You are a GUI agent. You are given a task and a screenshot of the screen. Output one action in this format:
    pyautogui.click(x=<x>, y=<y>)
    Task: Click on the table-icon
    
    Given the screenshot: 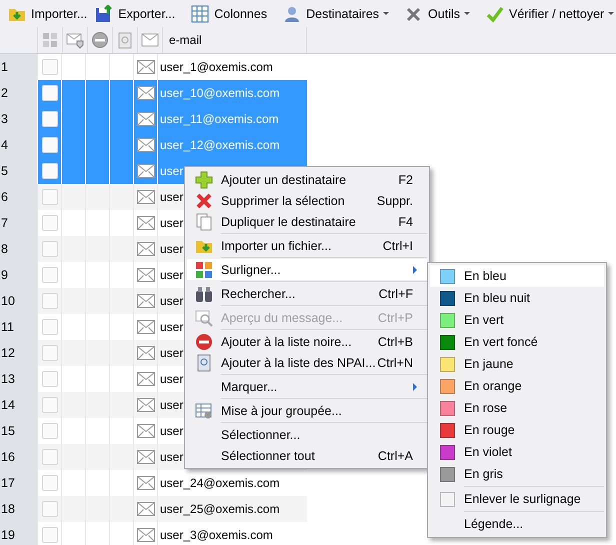 What is the action you would take?
    pyautogui.click(x=204, y=411)
    